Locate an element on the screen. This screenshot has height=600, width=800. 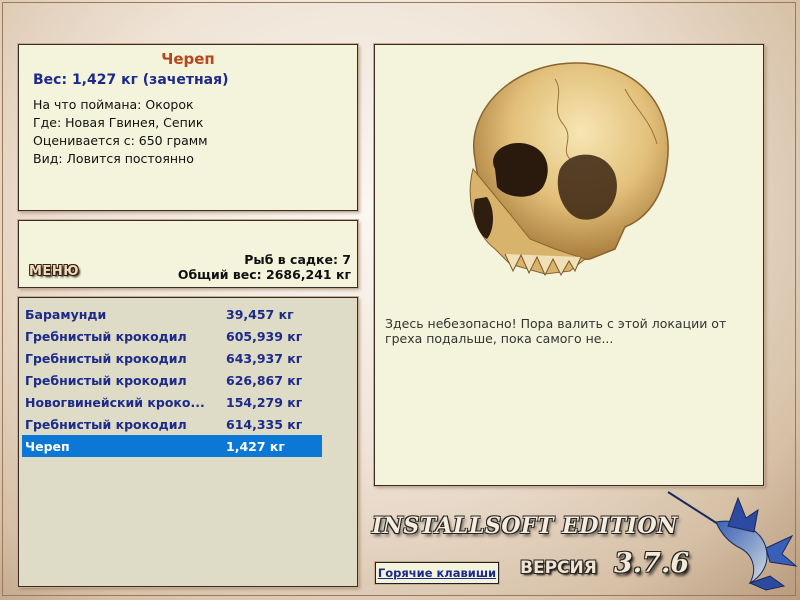
brand-title: INSTALLSOFT EDITION is located at coordinates (525, 526).